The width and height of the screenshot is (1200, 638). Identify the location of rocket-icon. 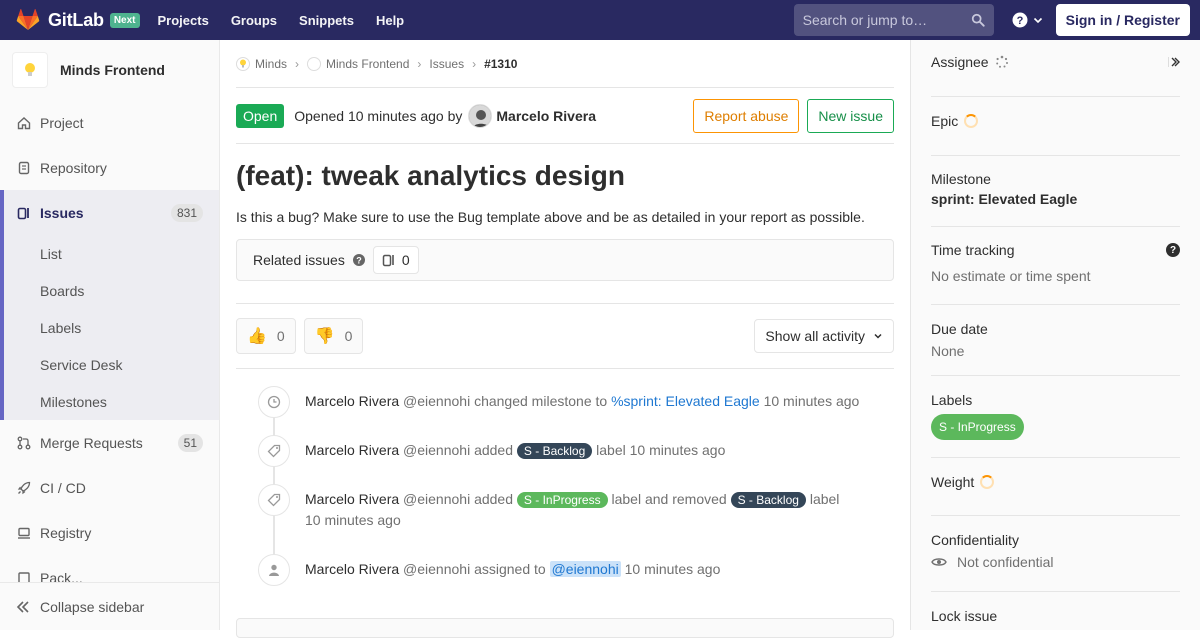
(24, 488).